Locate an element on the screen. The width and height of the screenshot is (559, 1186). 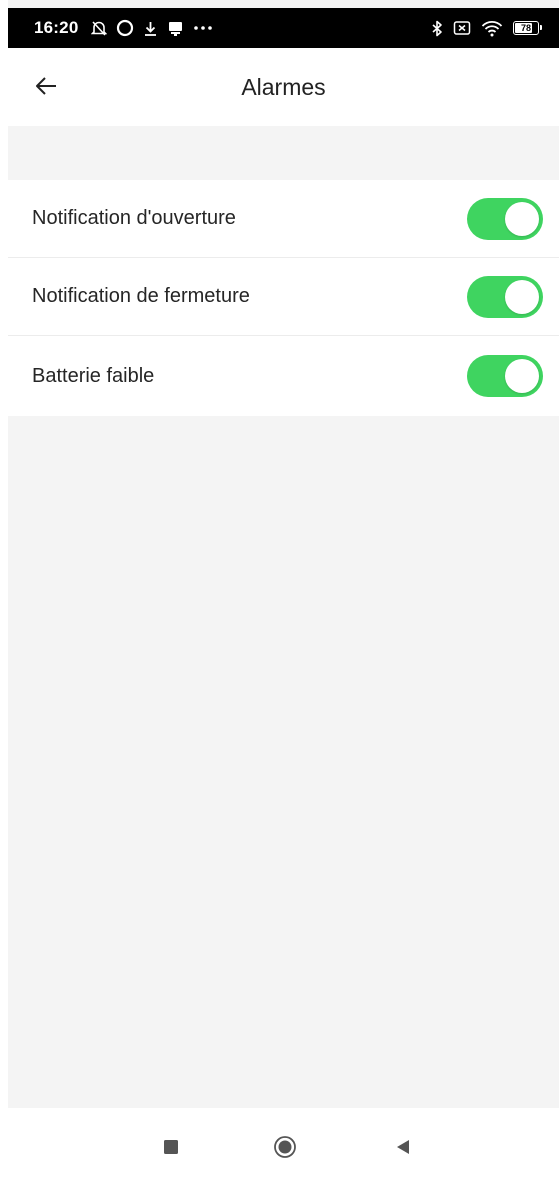
back-triangle-icon is located at coordinates (403, 1149).